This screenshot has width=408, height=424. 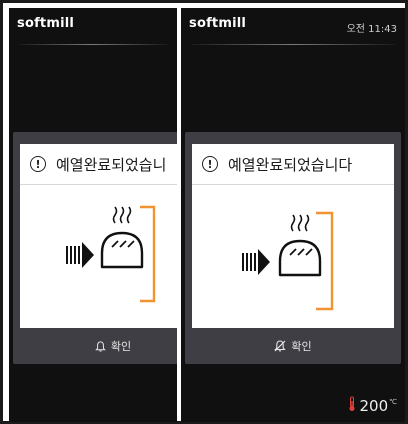 I want to click on temperature-readout: 200 ℃, so click(x=372, y=406).